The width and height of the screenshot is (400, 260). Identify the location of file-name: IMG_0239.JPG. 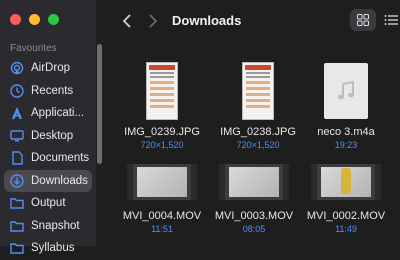
(162, 132).